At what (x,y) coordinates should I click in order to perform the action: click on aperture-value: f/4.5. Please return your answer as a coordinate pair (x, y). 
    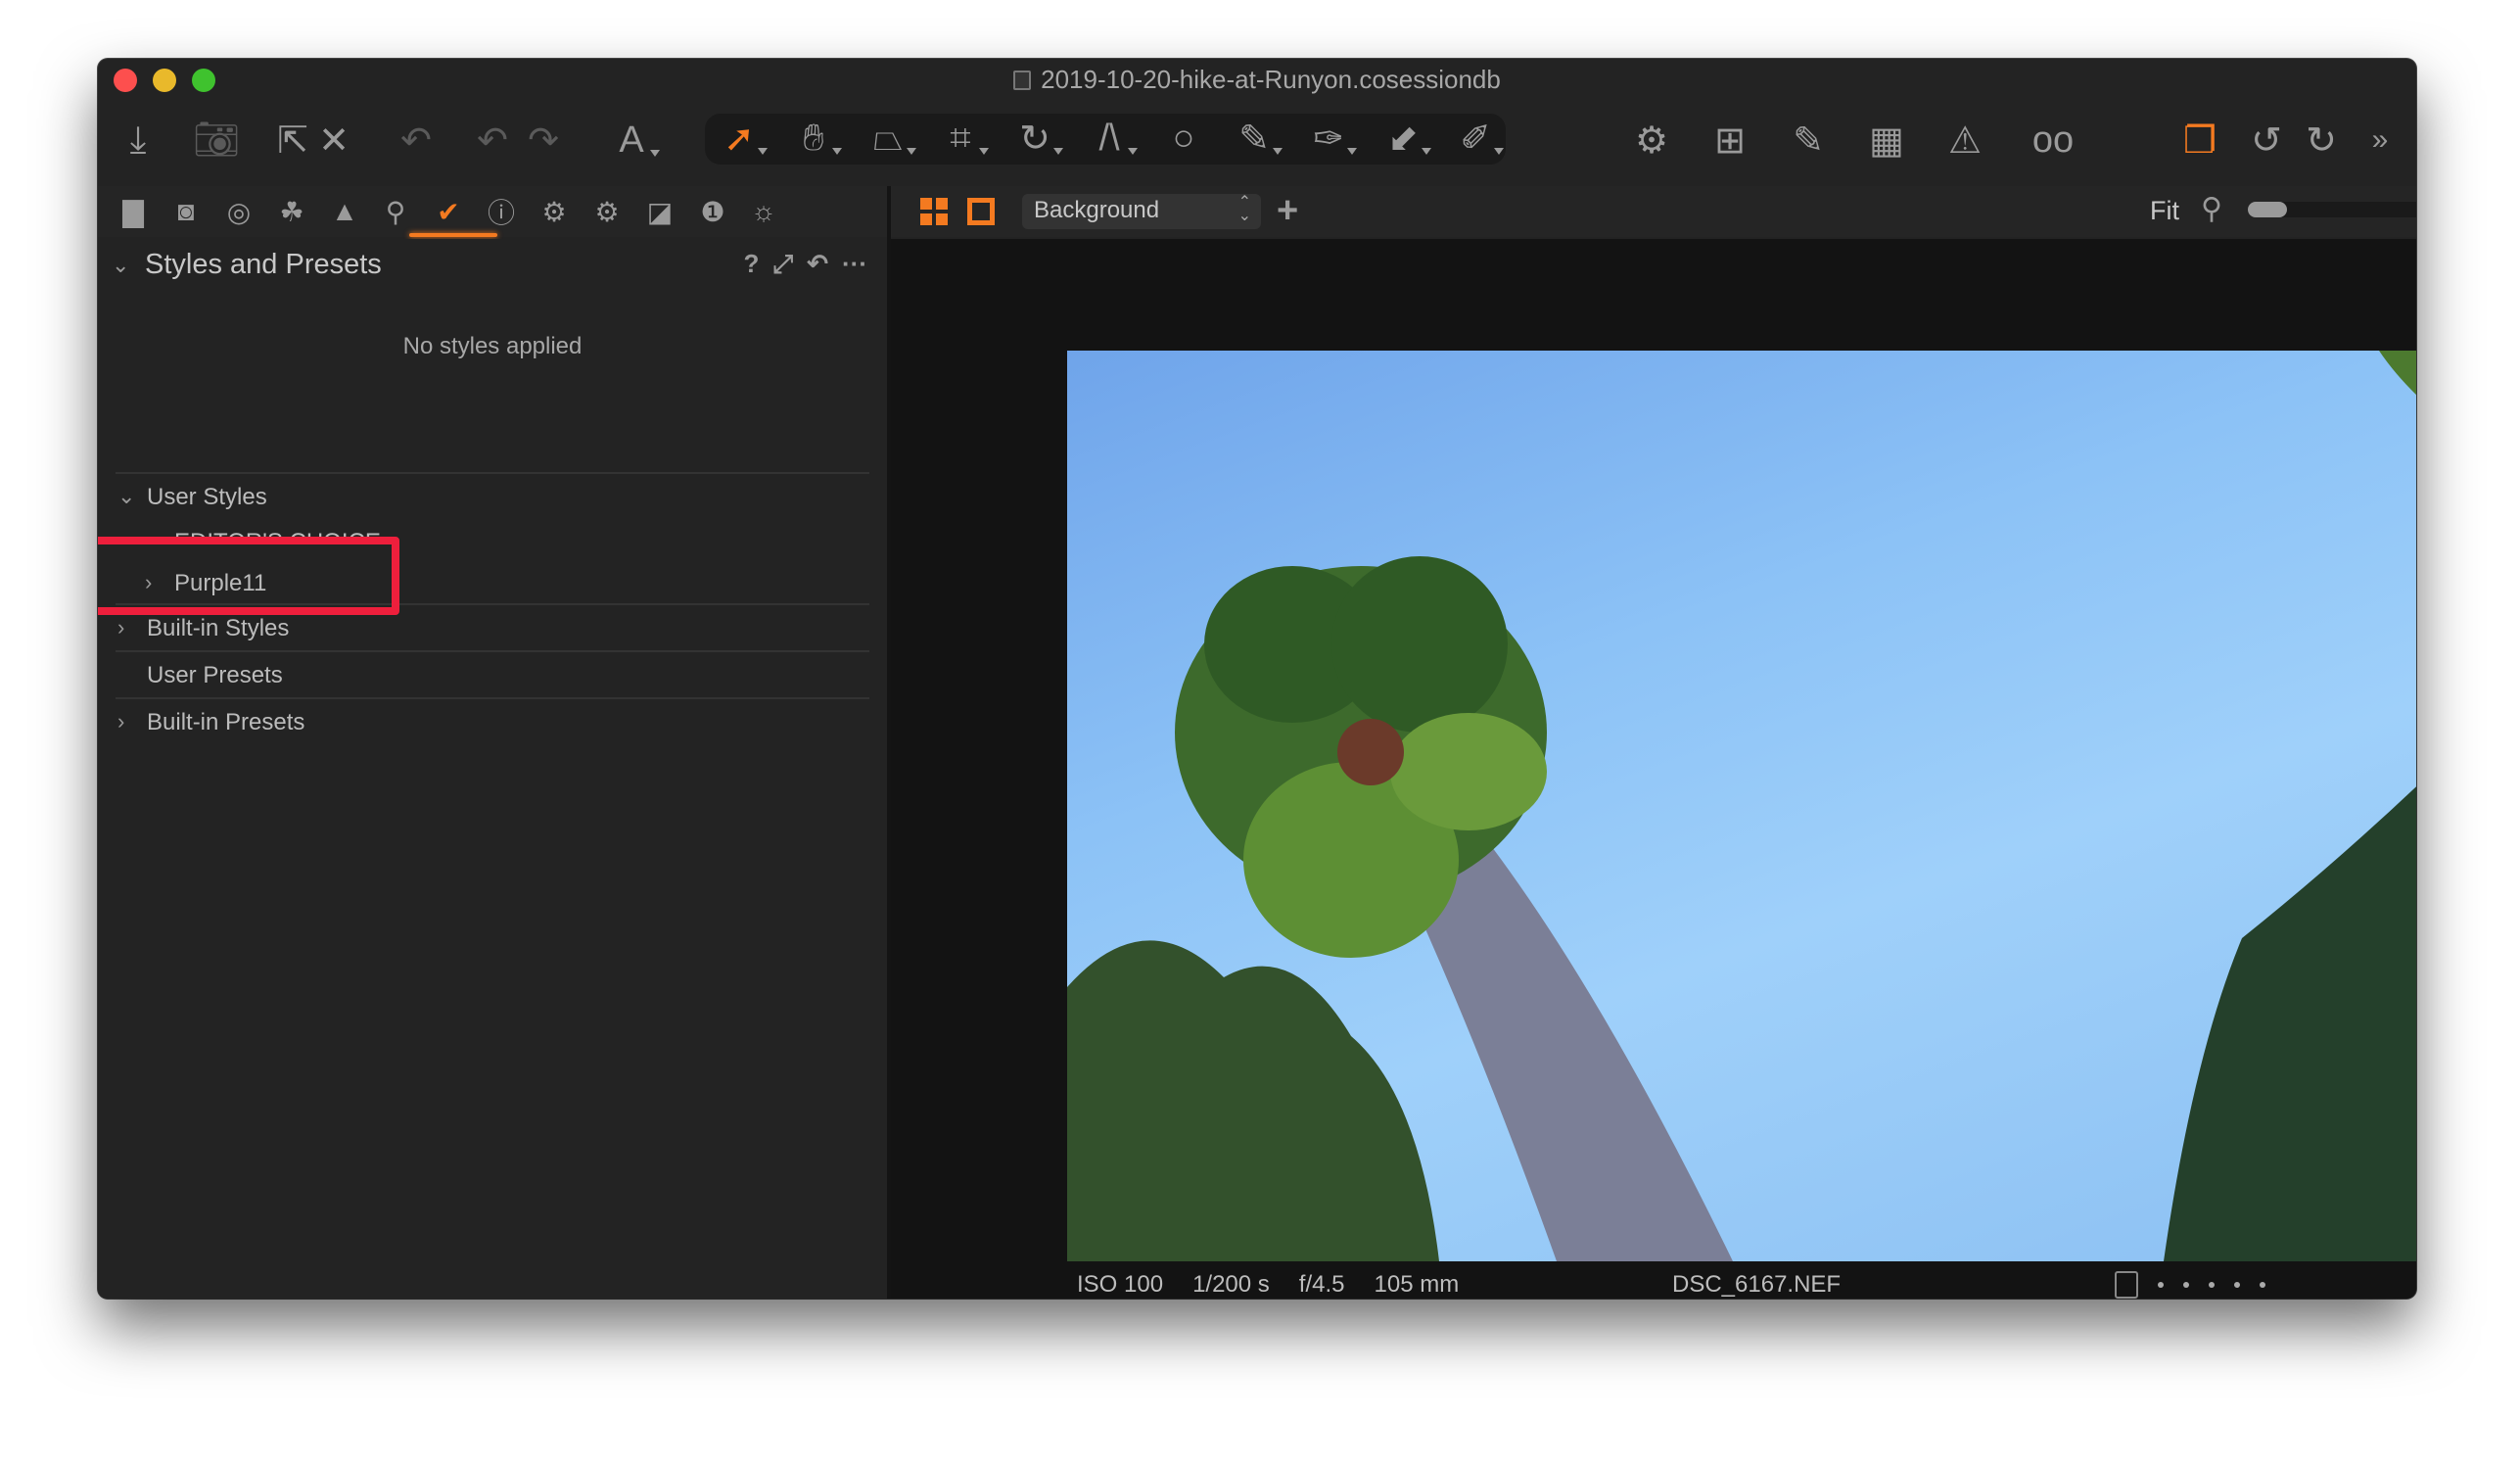
    Looking at the image, I should click on (1321, 1284).